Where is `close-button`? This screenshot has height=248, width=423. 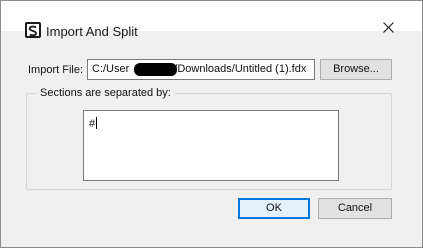 close-button is located at coordinates (388, 27).